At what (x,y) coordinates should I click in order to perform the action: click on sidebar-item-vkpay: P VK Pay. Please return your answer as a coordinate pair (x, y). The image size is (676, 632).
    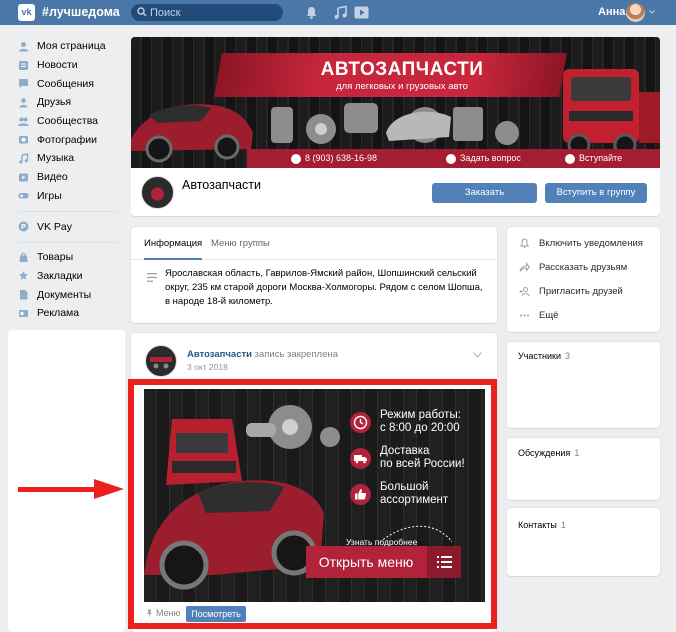
    Looking at the image, I should click on (70, 226).